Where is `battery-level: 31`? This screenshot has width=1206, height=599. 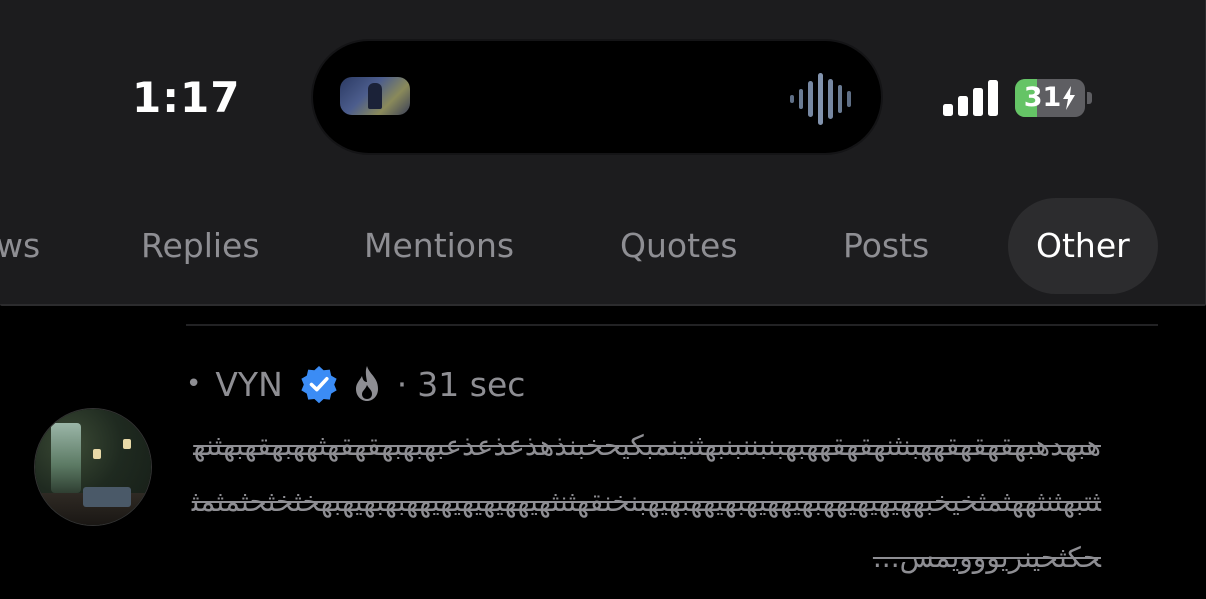
battery-level: 31 is located at coordinates (1042, 97).